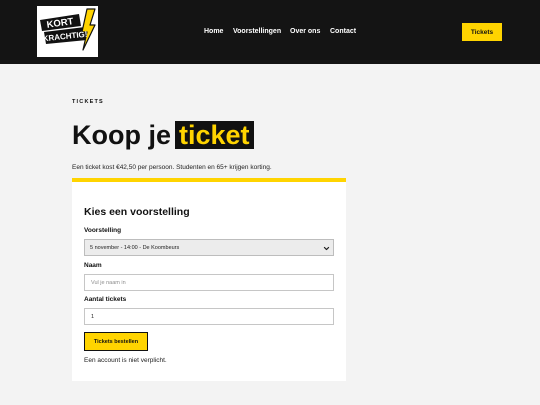 Image resolution: width=540 pixels, height=405 pixels. I want to click on name-input: Vul je naam in, so click(209, 282).